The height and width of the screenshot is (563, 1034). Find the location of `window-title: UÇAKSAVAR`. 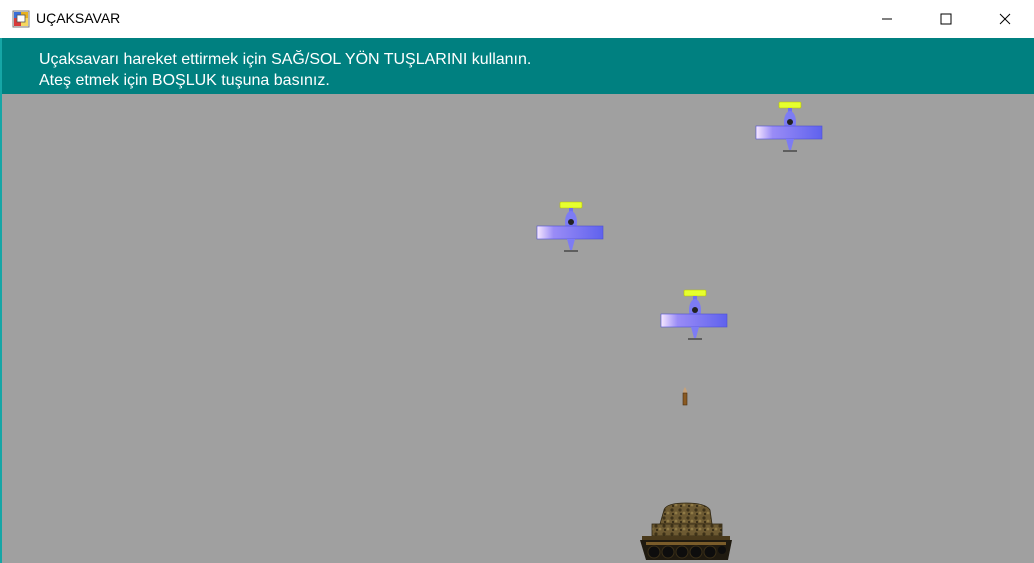

window-title: UÇAKSAVAR is located at coordinates (78, 18).